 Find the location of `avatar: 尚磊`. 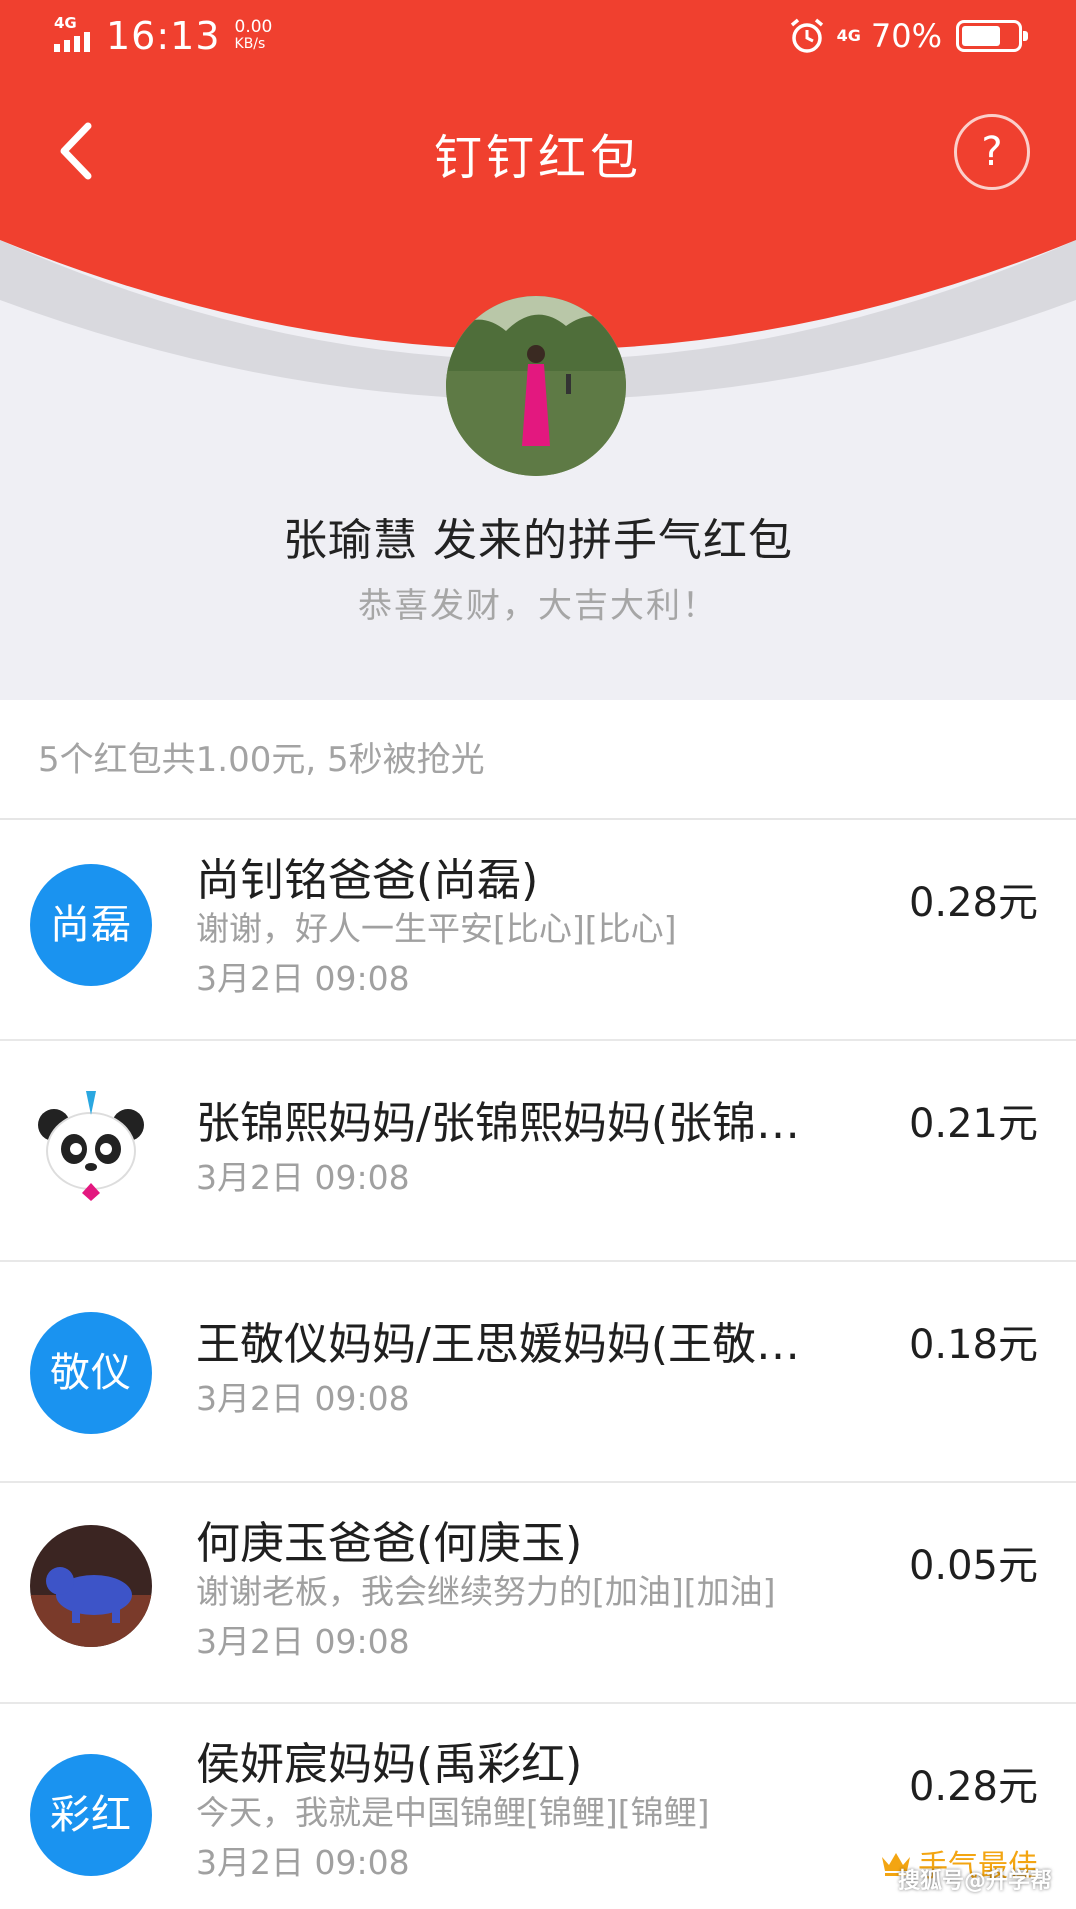

avatar: 尚磊 is located at coordinates (91, 925).